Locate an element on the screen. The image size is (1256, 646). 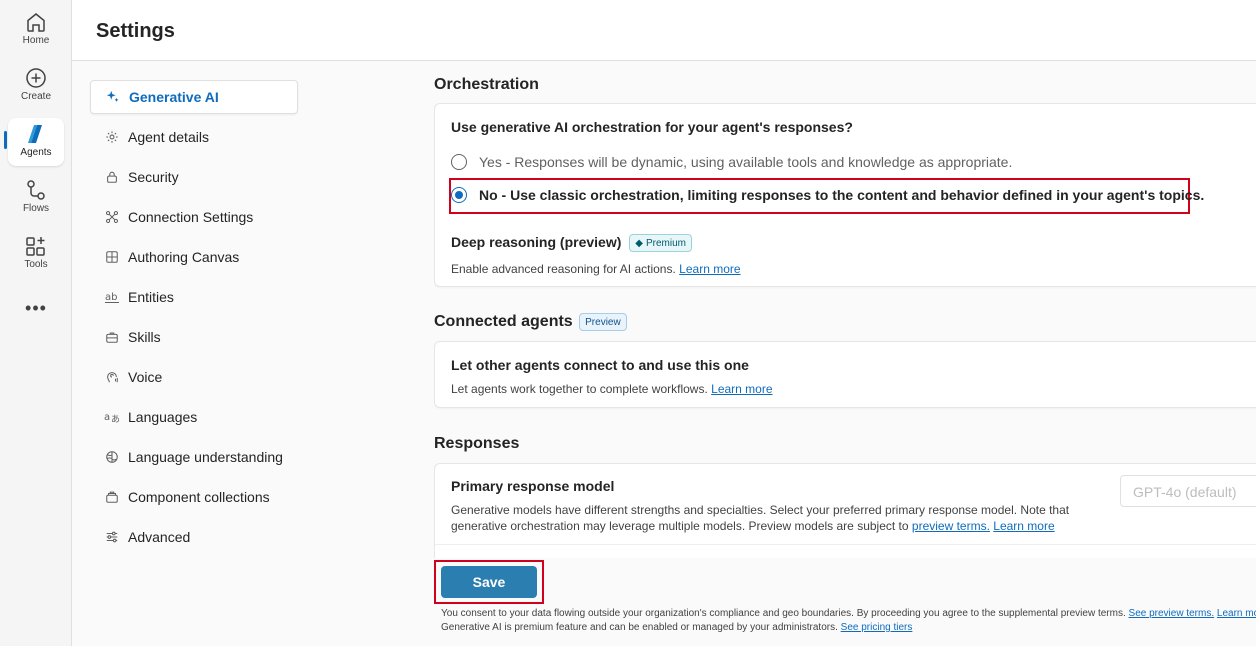
rail-create: Create is located at coordinates (36, 86).